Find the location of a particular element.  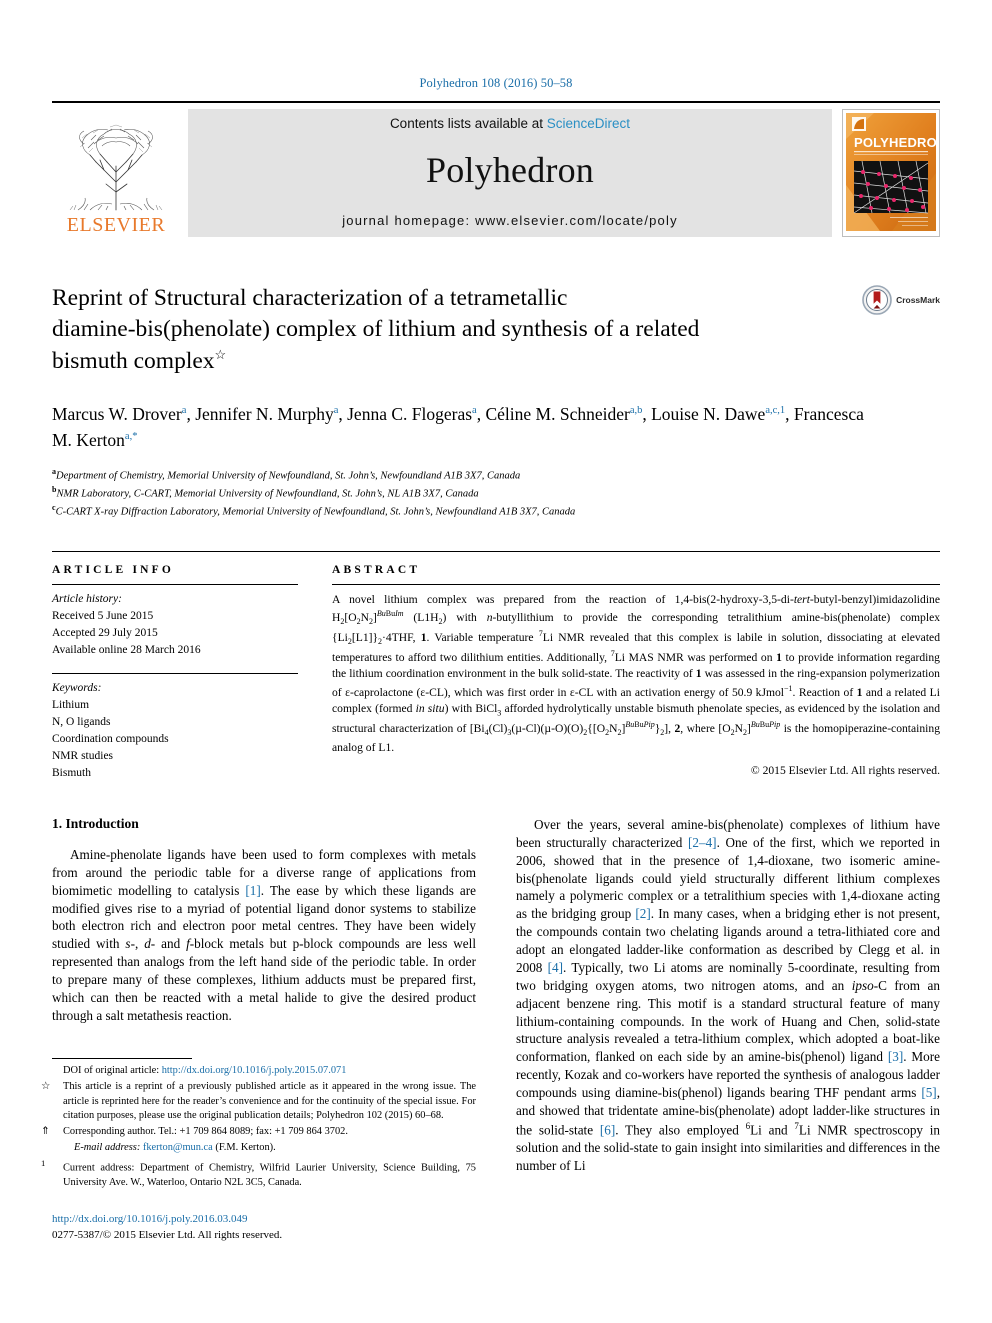

footnote-corr-marker: ⇑ is located at coordinates (45, 1132).